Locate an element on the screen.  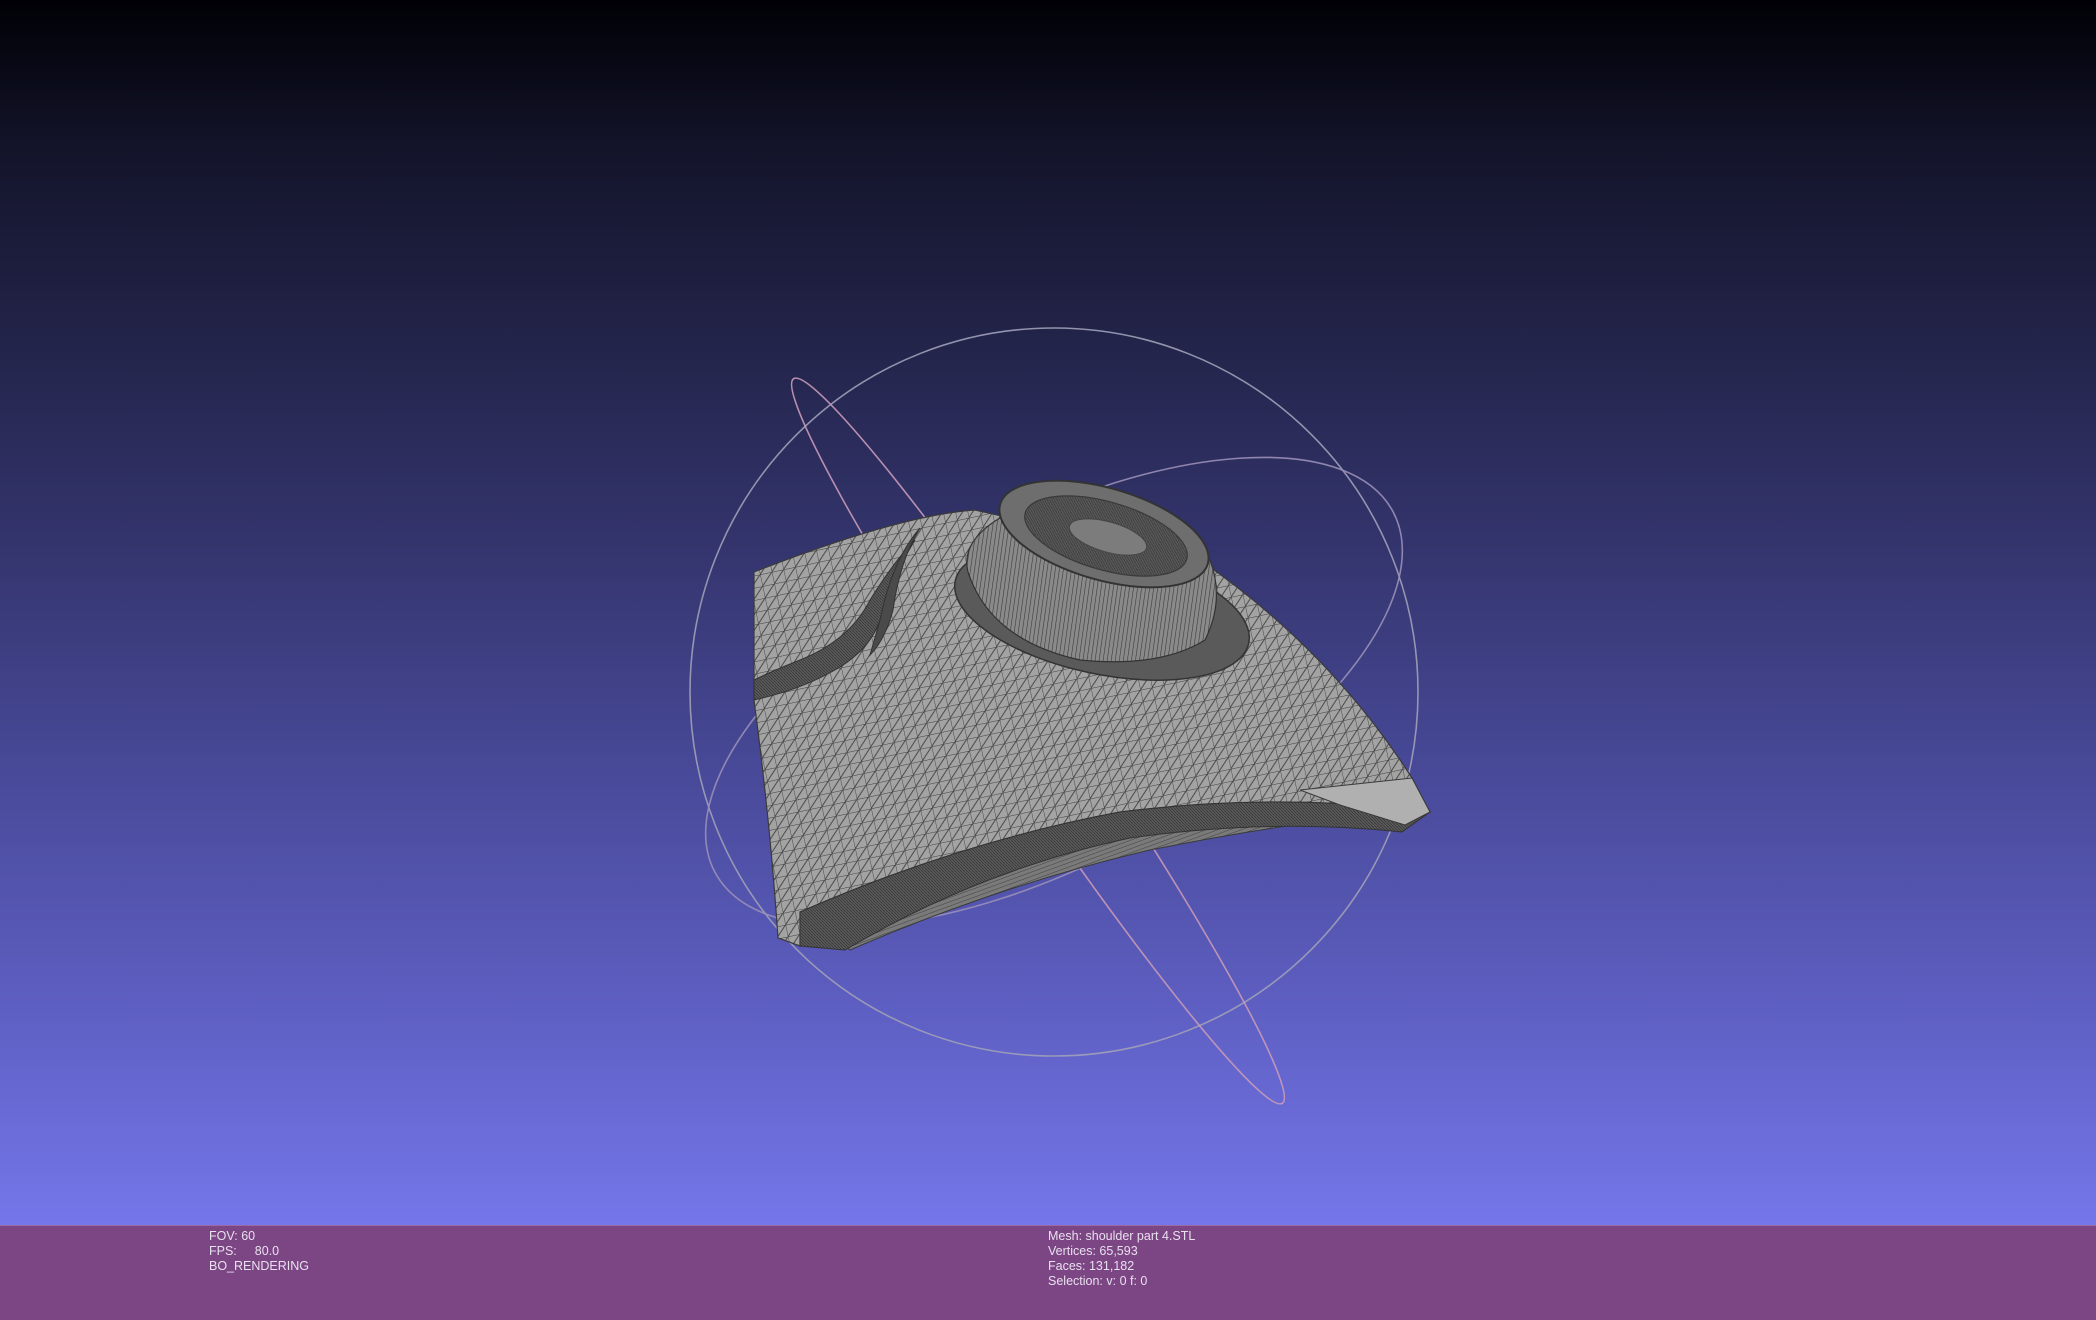
render-mode: BO_RENDERING is located at coordinates (259, 1266).